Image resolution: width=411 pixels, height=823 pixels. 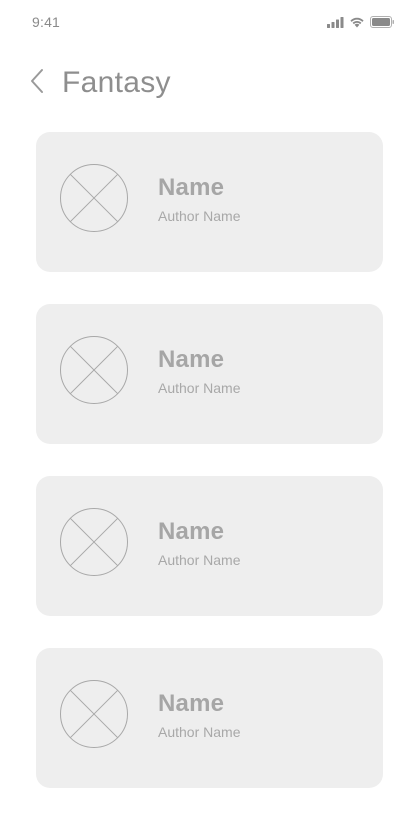 I want to click on battery-icon, so click(x=382, y=24).